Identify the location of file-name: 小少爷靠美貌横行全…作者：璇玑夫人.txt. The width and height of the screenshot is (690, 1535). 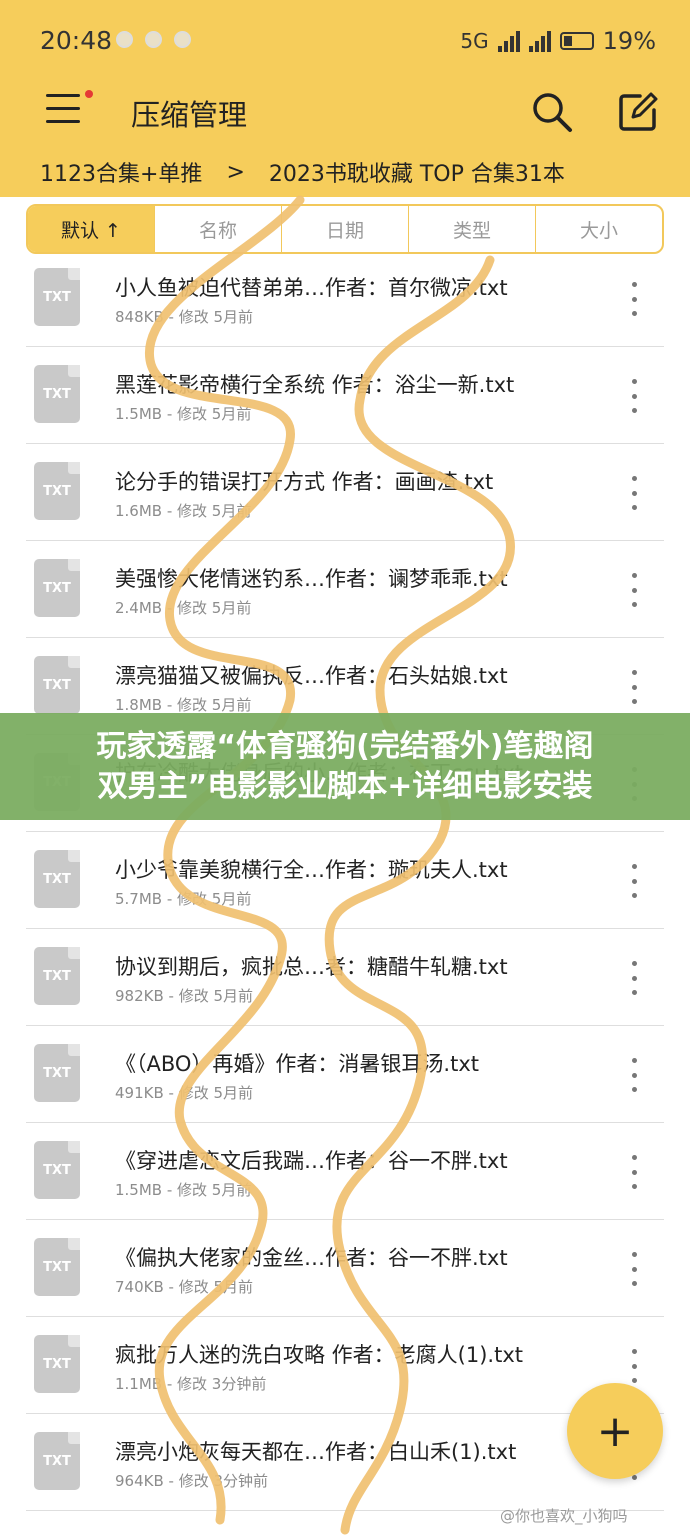
(311, 870).